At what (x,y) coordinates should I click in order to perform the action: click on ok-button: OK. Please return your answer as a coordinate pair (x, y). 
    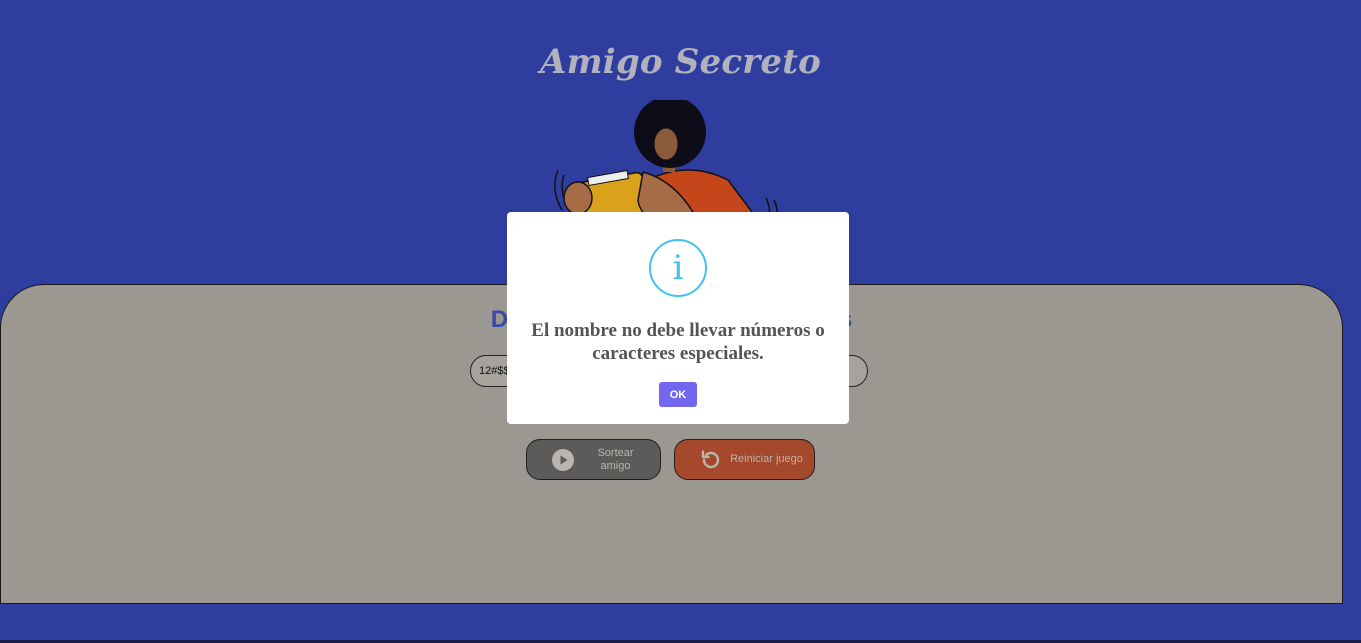
    Looking at the image, I should click on (678, 394).